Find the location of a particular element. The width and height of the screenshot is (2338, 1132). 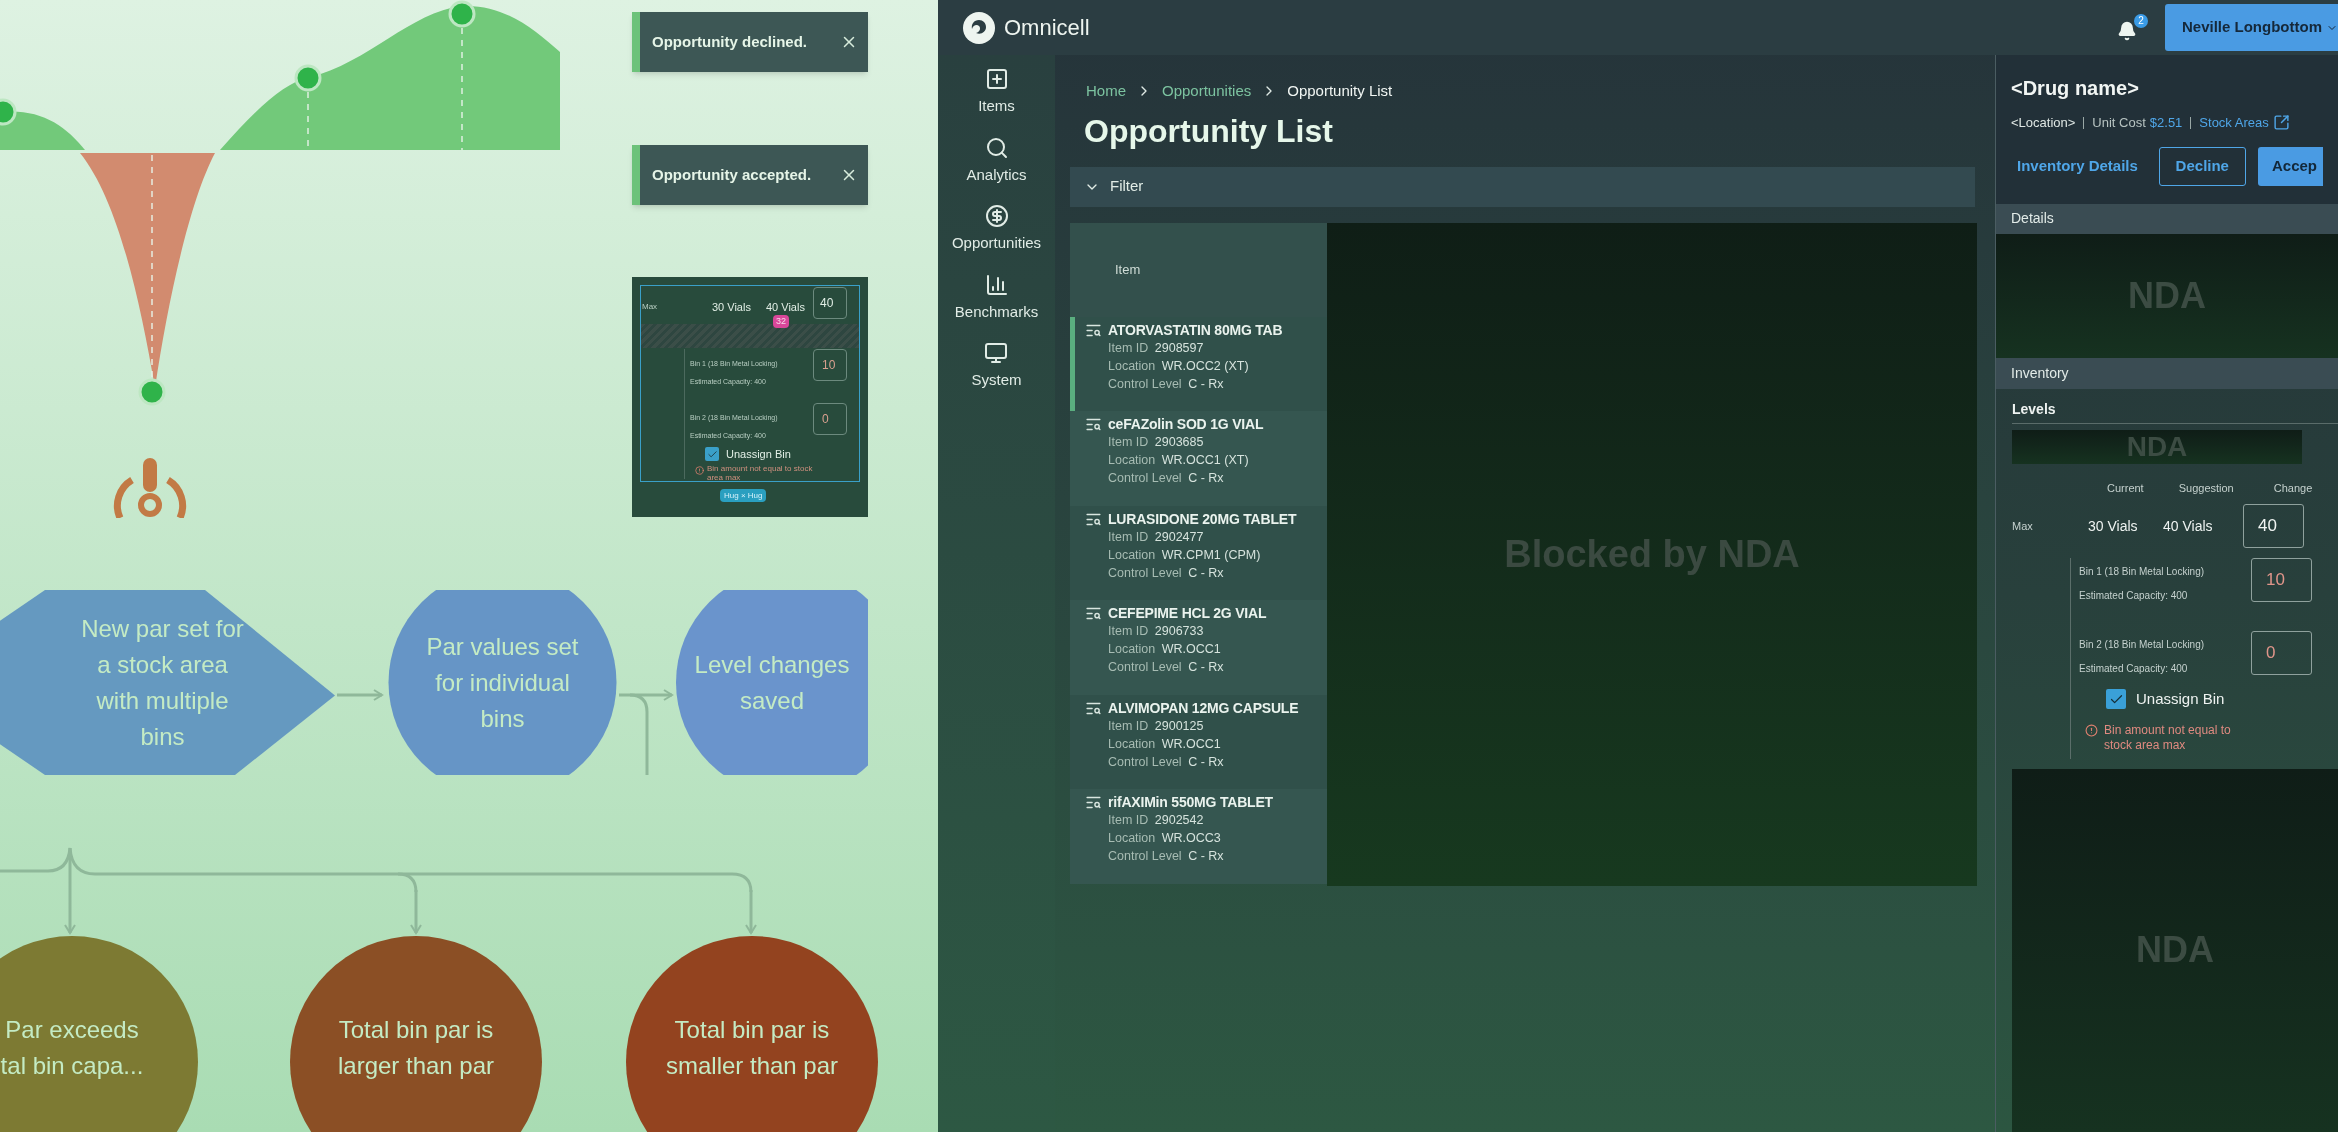

column-header: Change is located at coordinates (2293, 488).